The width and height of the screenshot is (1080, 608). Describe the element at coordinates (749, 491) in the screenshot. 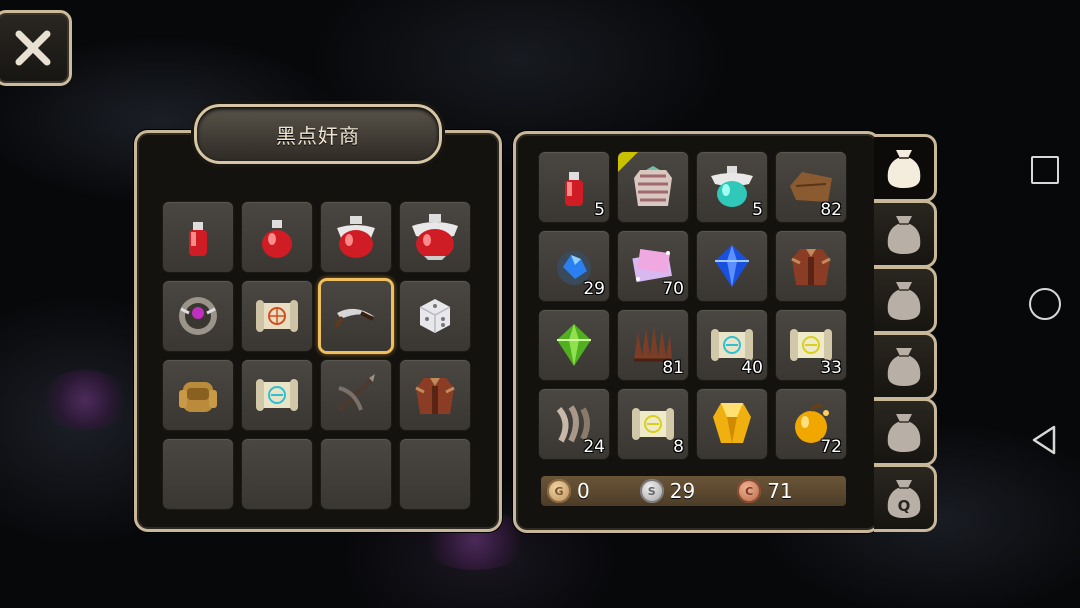

I see `copper-coin-icon: C` at that location.